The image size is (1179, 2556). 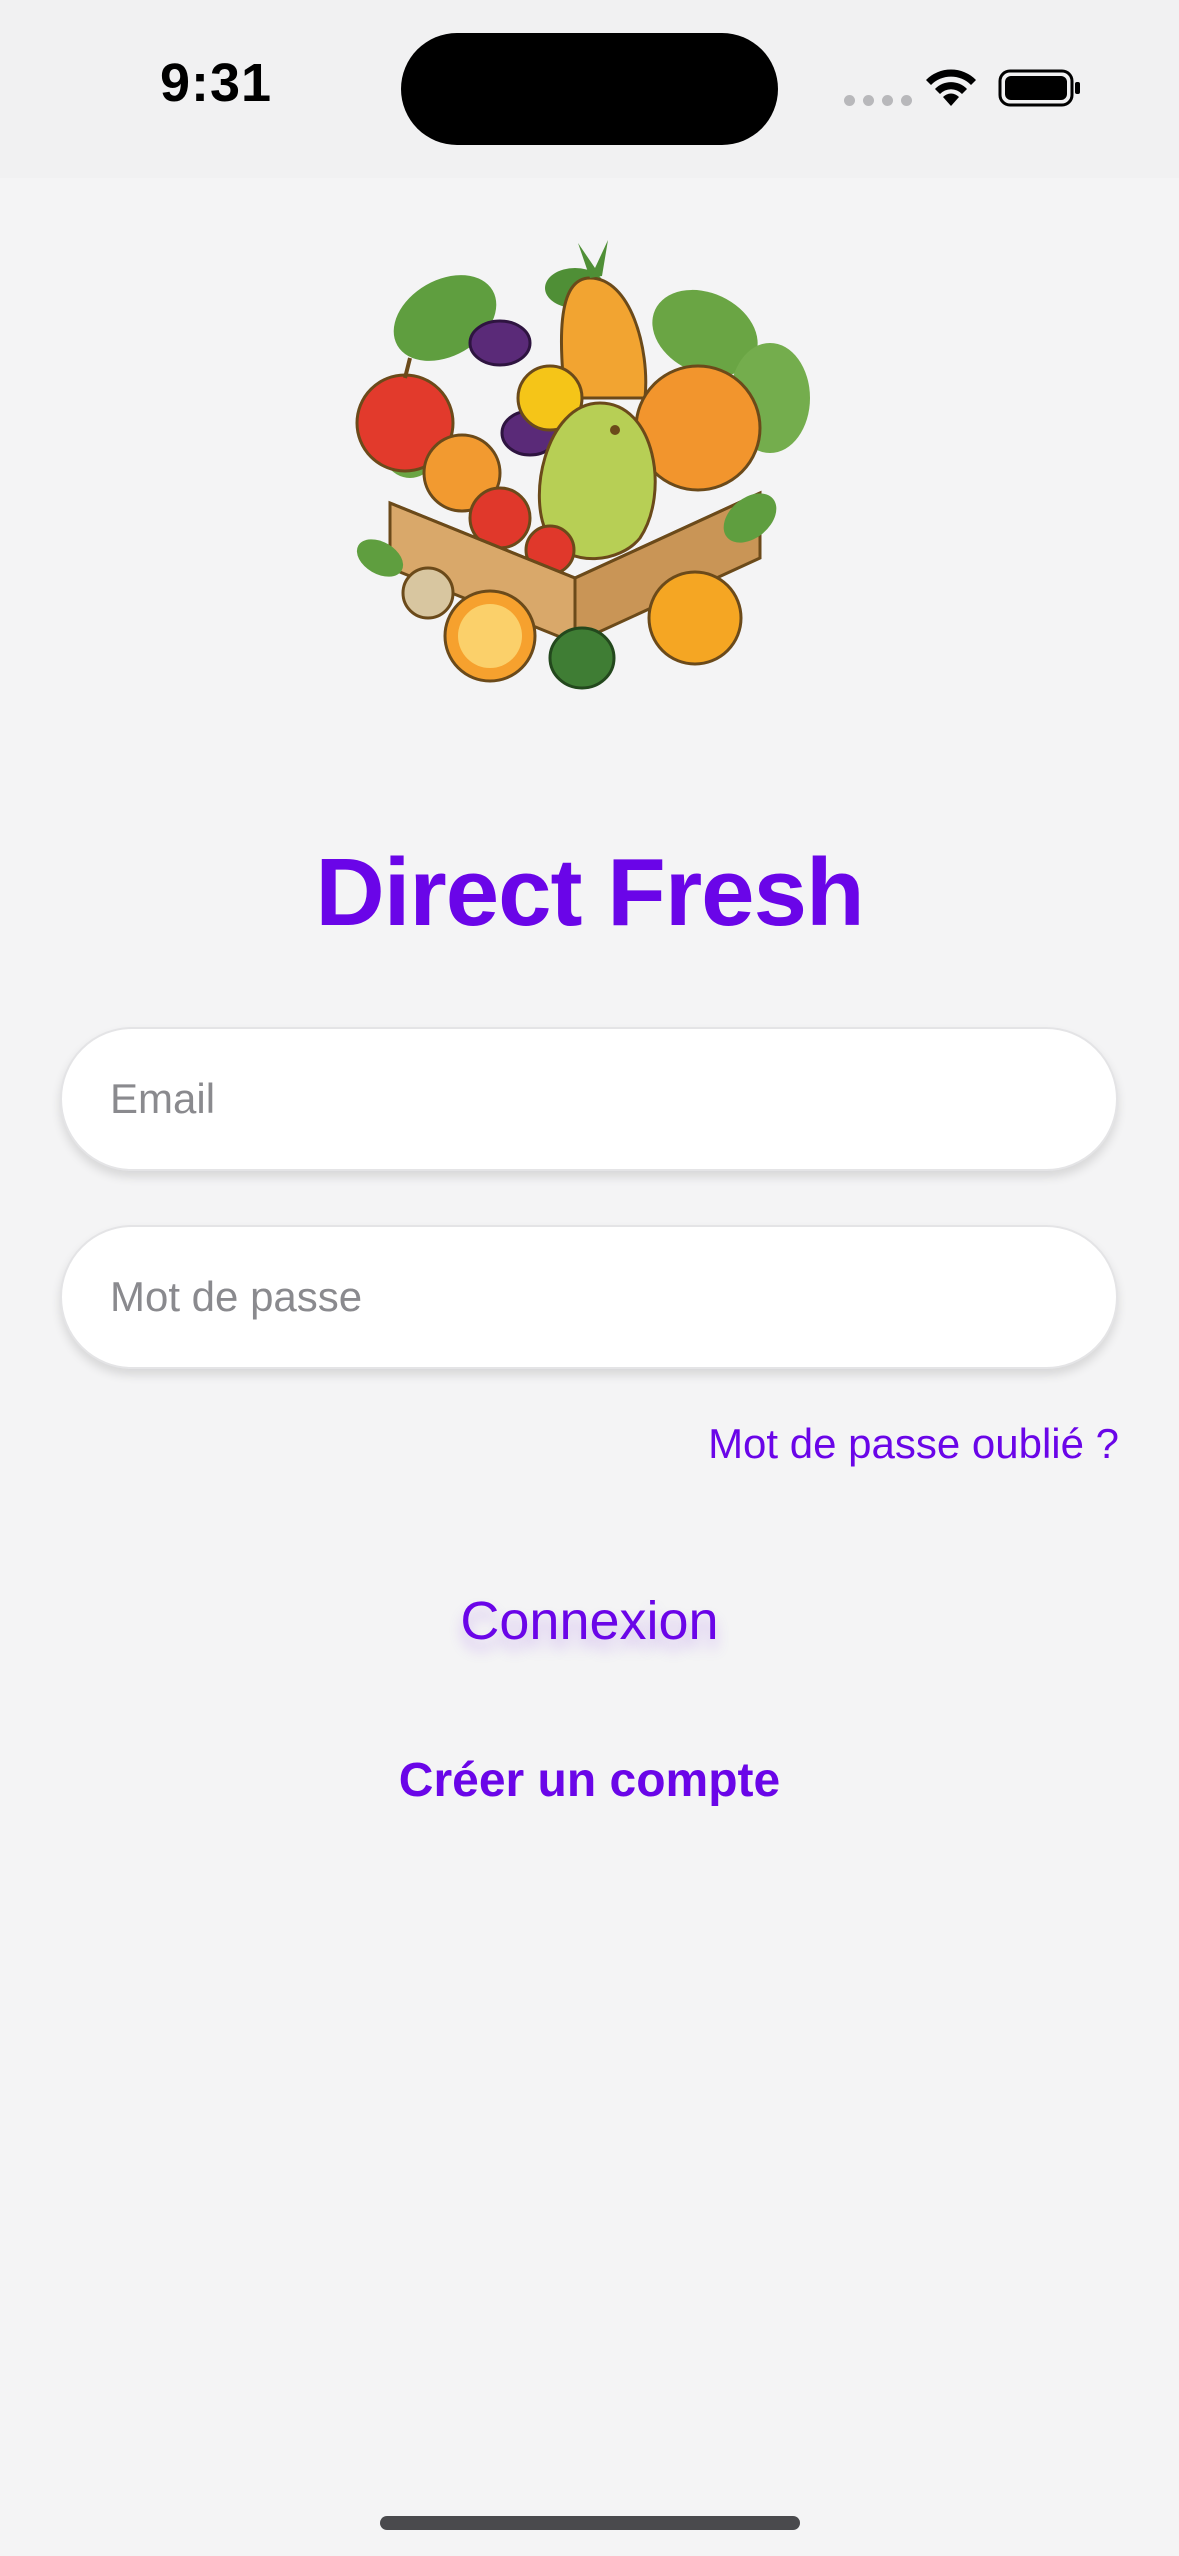 I want to click on password-input, so click(x=589, y=1297).